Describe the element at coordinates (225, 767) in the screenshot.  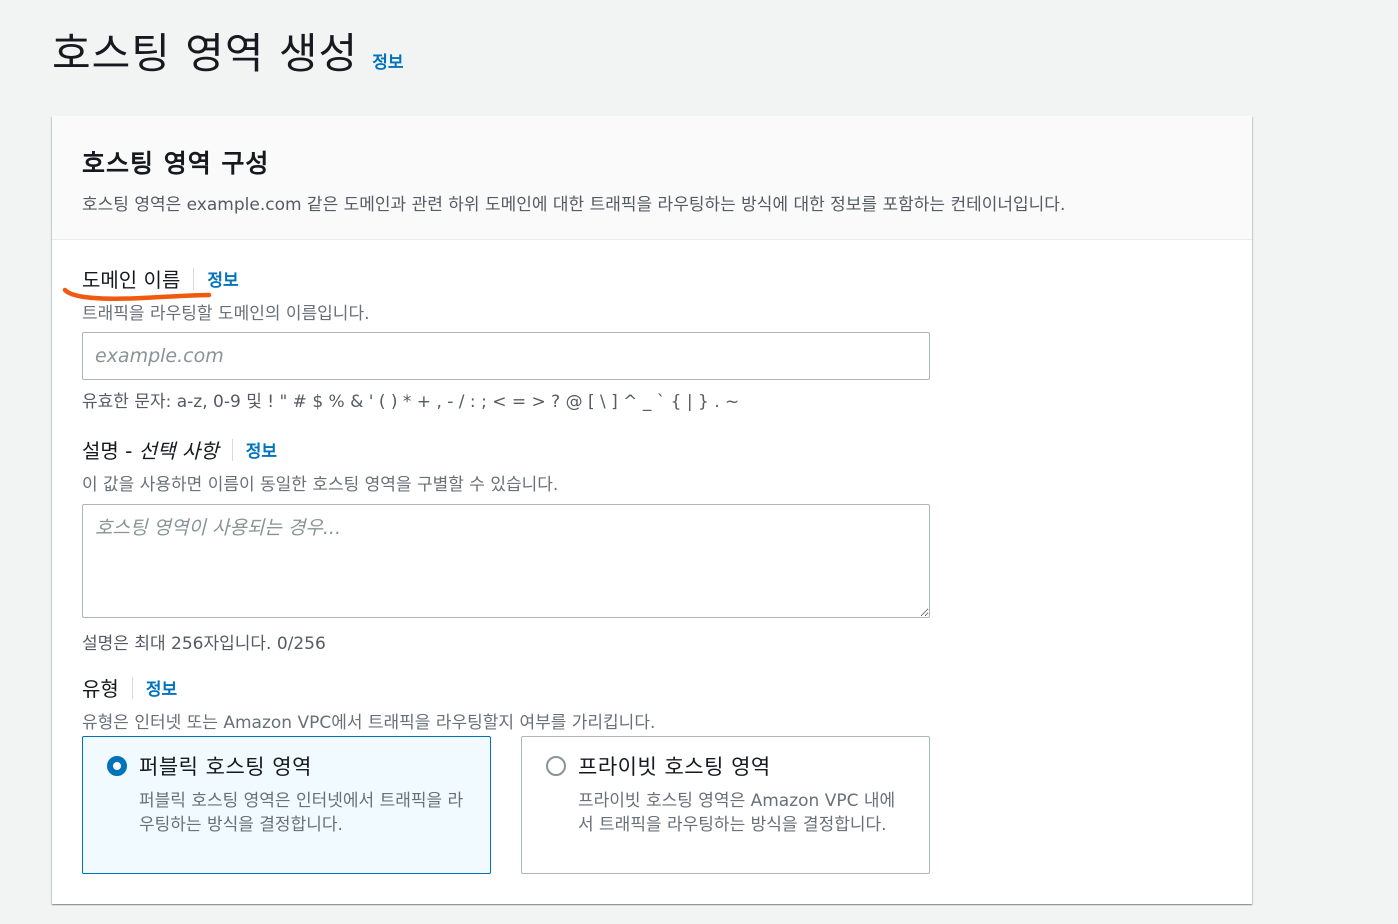
I see `public-tile-title: 퍼블릭 호스팅 영역` at that location.